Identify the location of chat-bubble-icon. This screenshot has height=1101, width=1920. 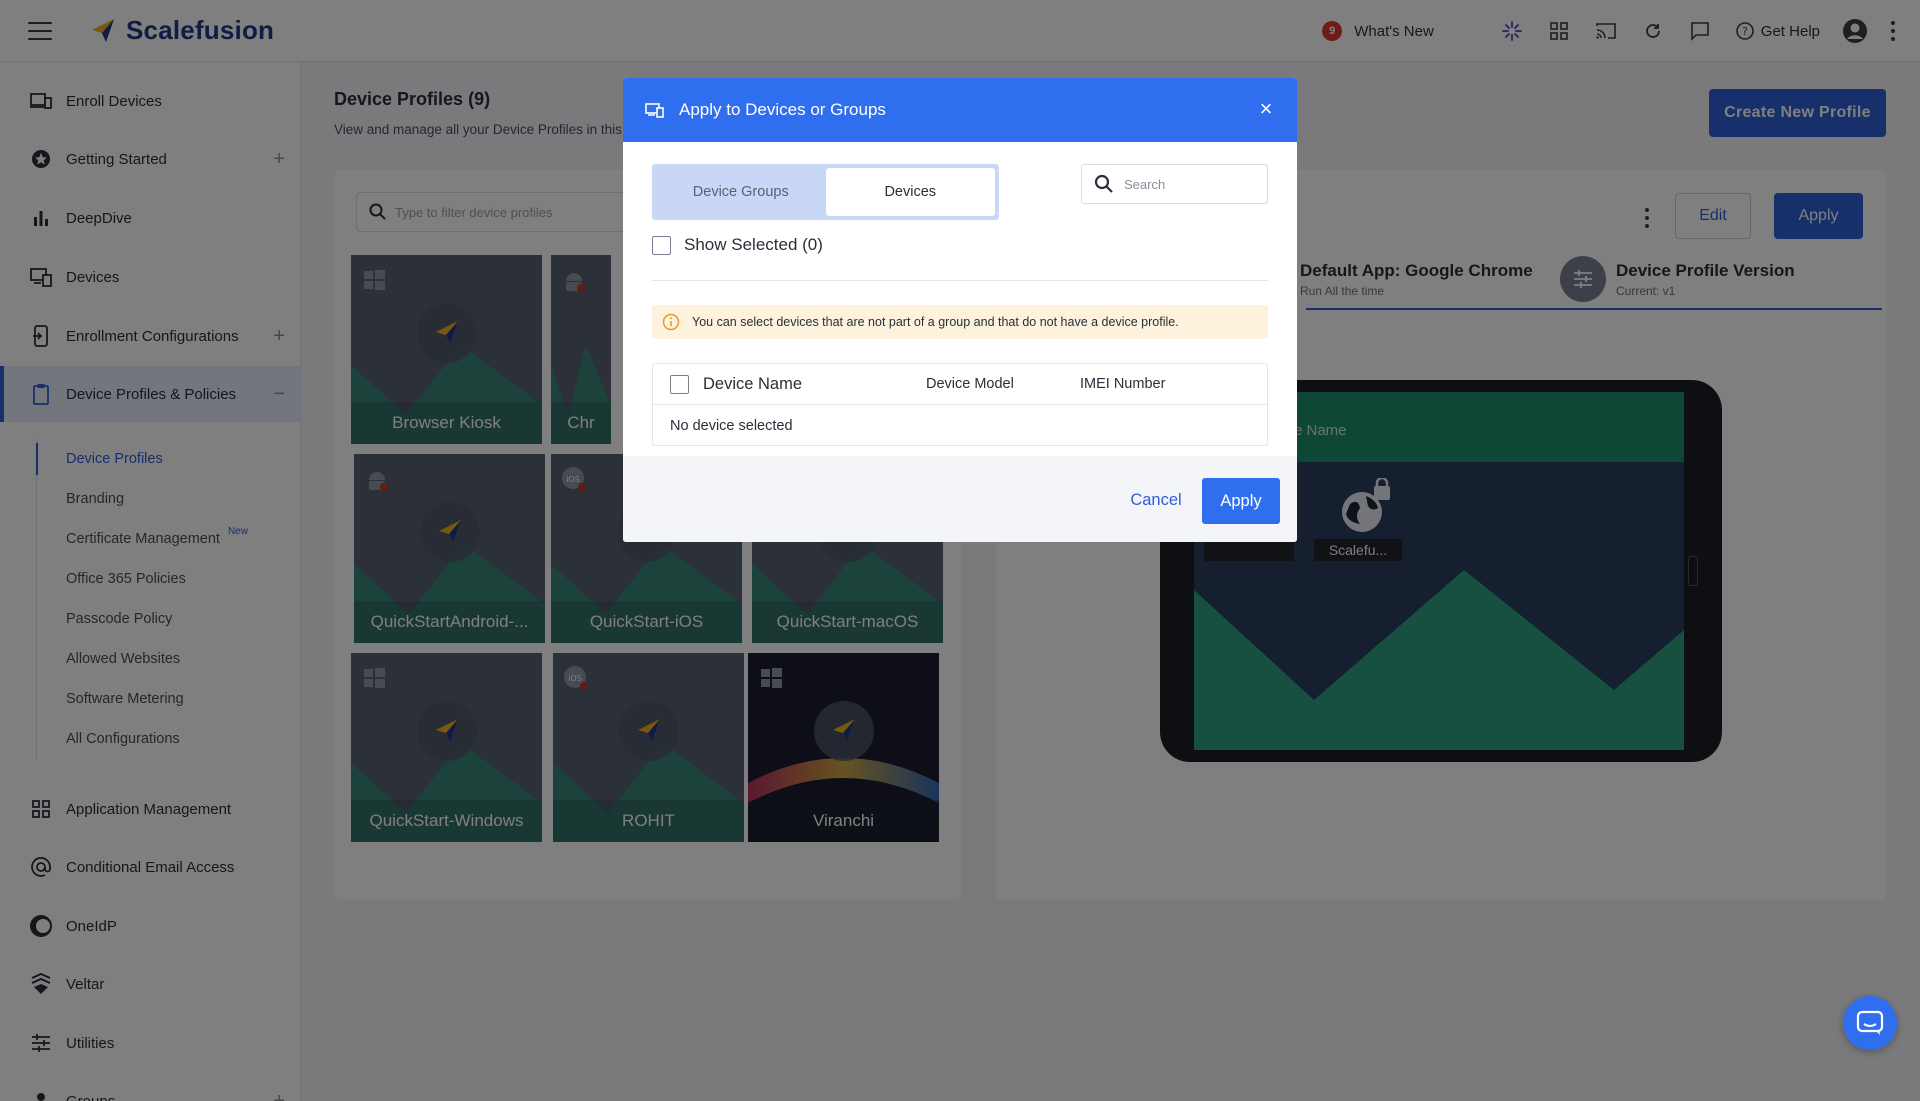
(1870, 1022).